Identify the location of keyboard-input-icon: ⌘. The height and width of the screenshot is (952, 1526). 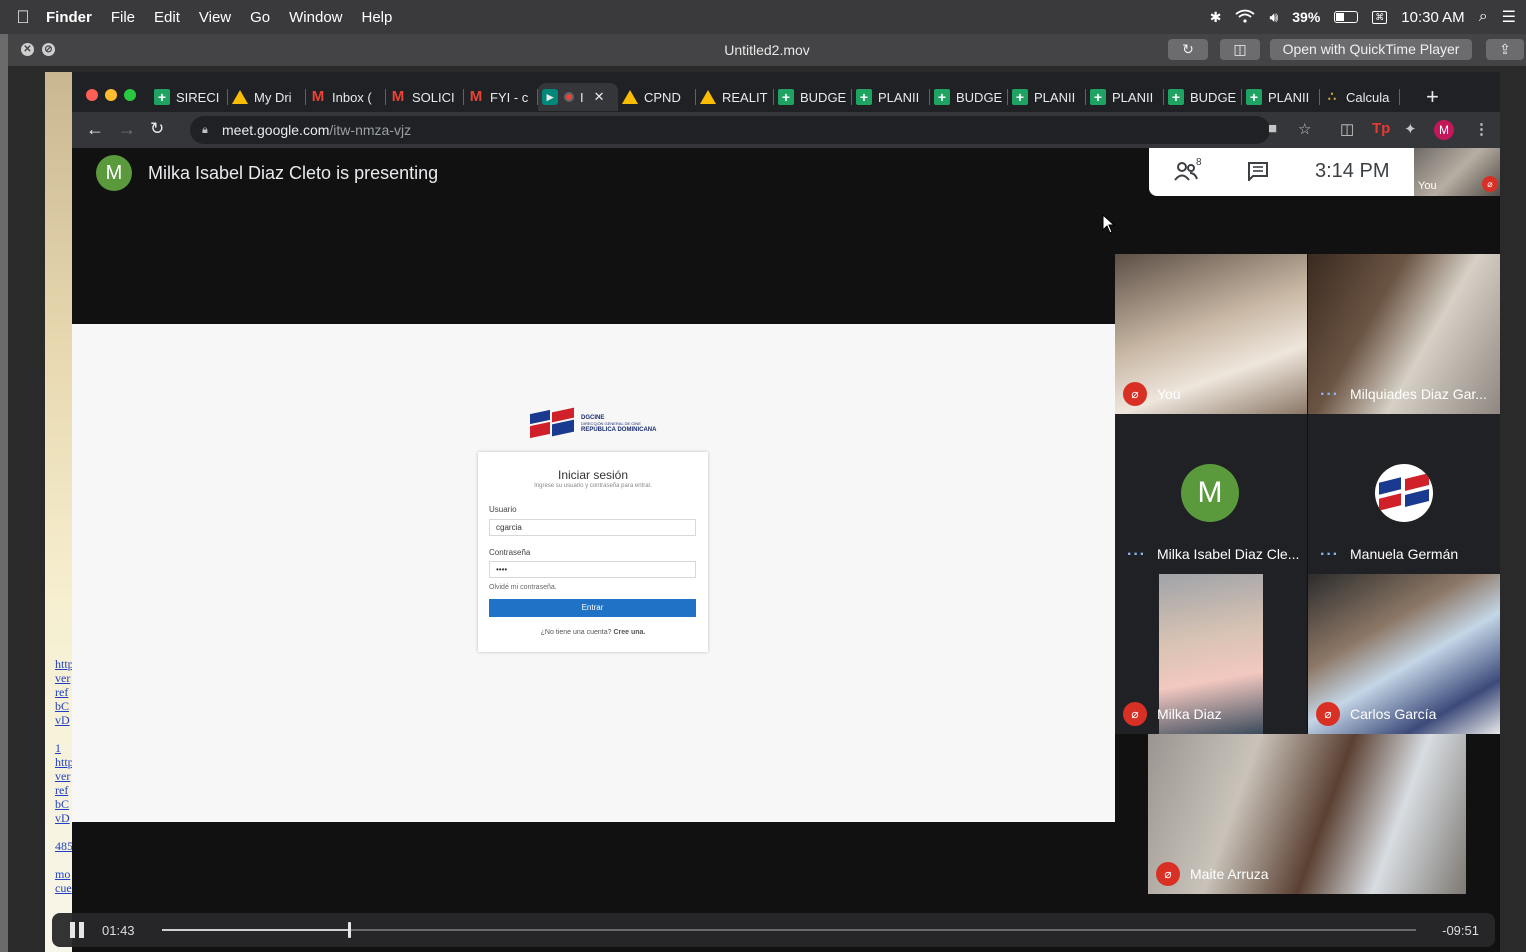
(1380, 17).